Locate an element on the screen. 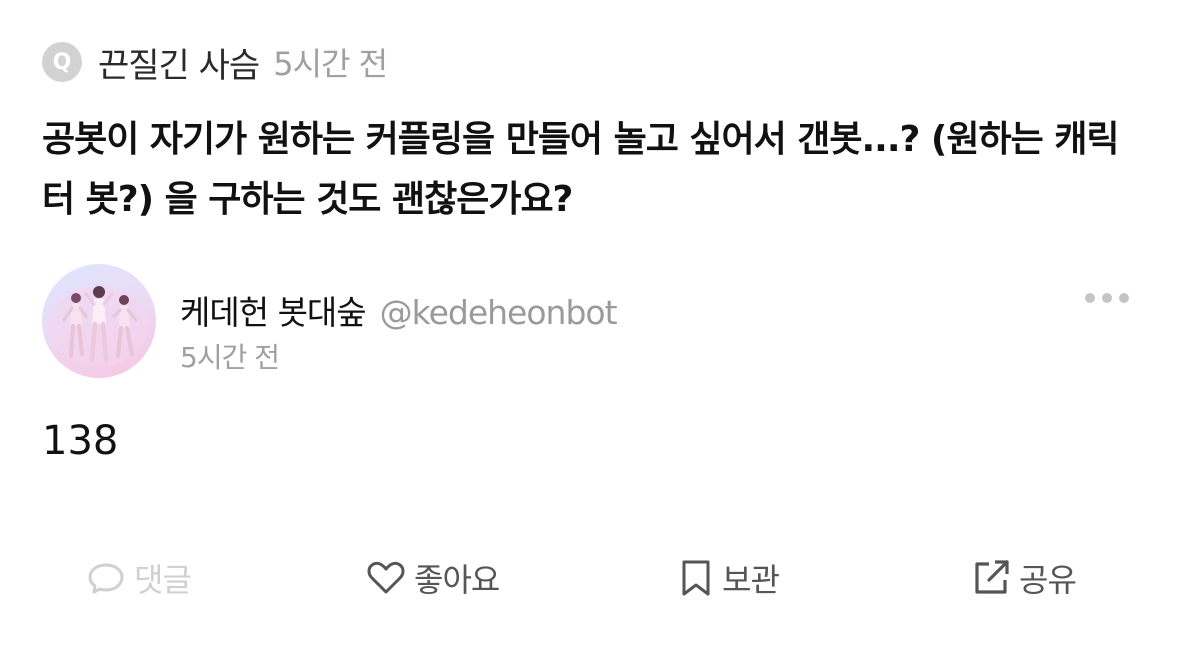 The height and width of the screenshot is (655, 1179). save-label: 보관 is located at coordinates (751, 580).